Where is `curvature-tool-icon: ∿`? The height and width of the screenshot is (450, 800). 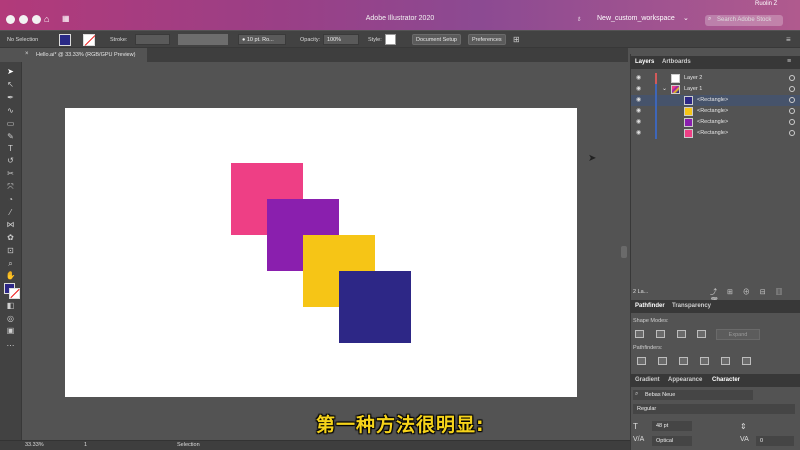 curvature-tool-icon: ∿ is located at coordinates (10, 110).